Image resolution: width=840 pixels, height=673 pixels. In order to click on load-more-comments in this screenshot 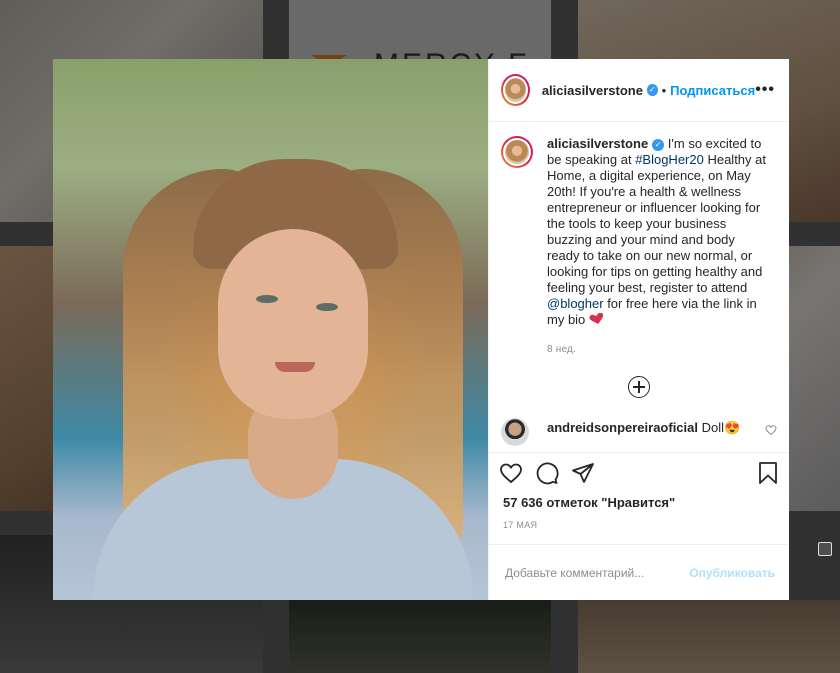, I will do `click(639, 387)`.